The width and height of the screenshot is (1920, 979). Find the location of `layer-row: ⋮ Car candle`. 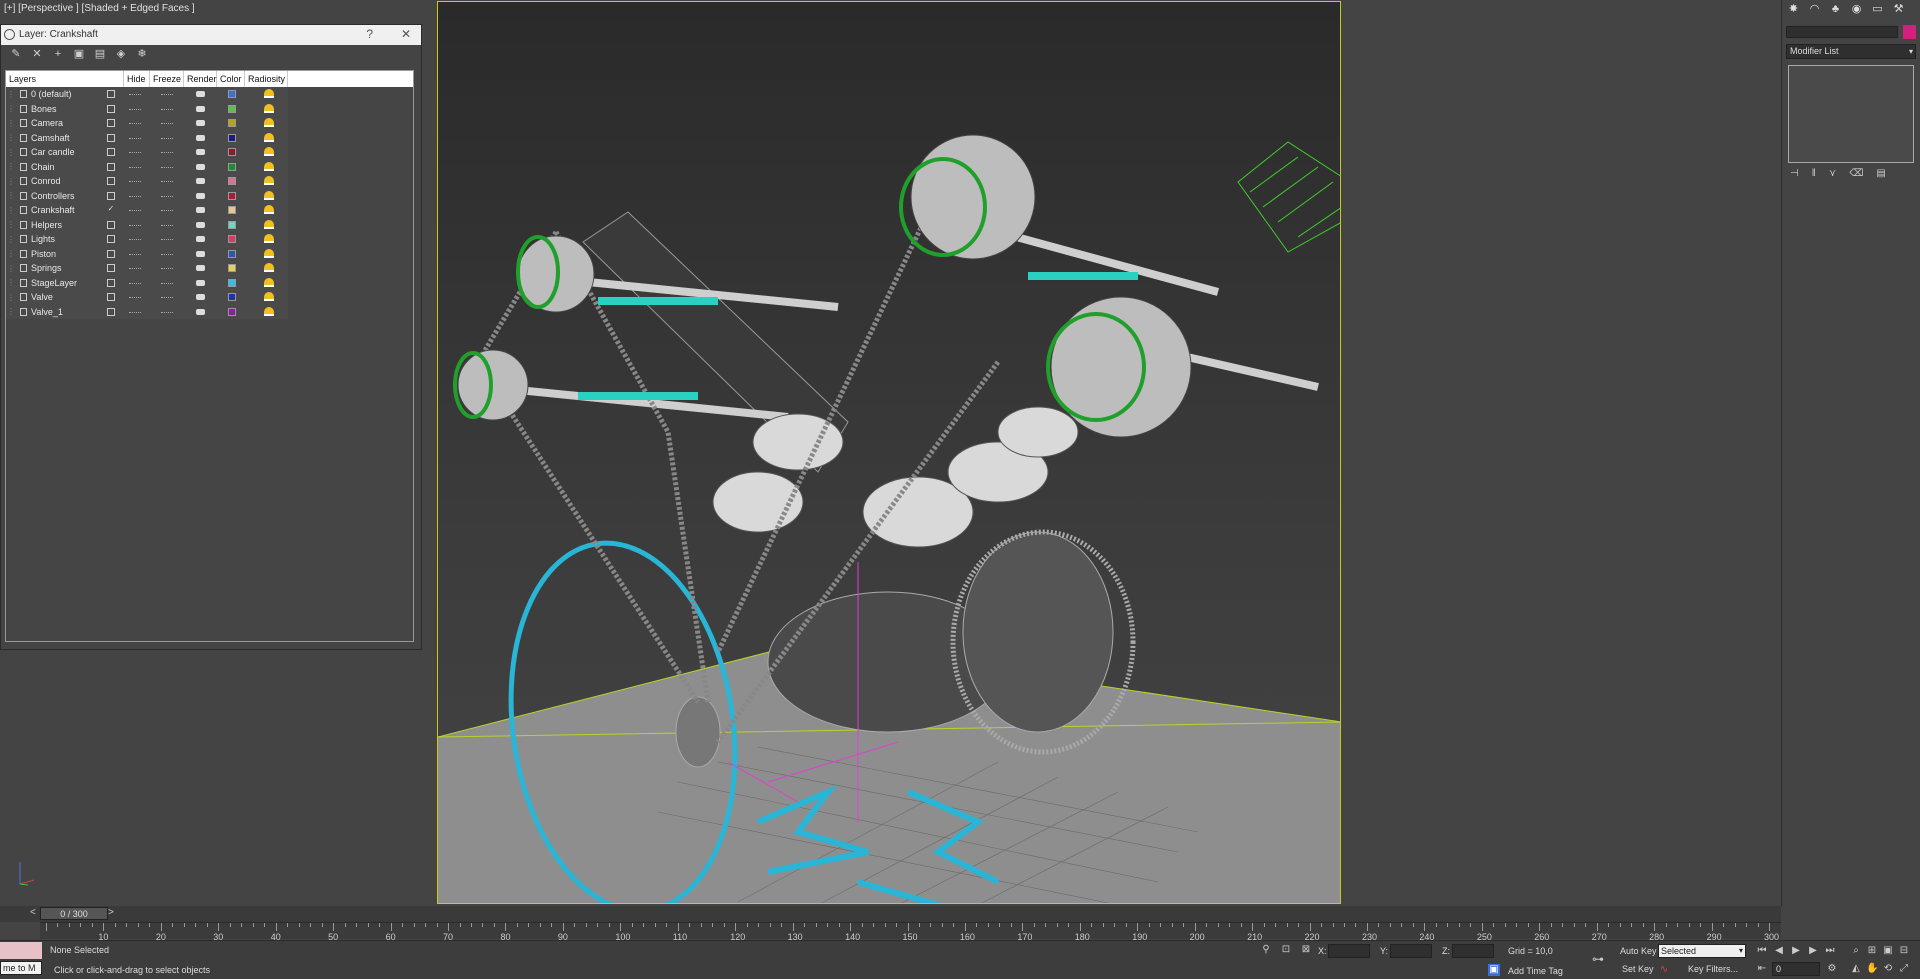

layer-row: ⋮ Car candle is located at coordinates (147, 152).